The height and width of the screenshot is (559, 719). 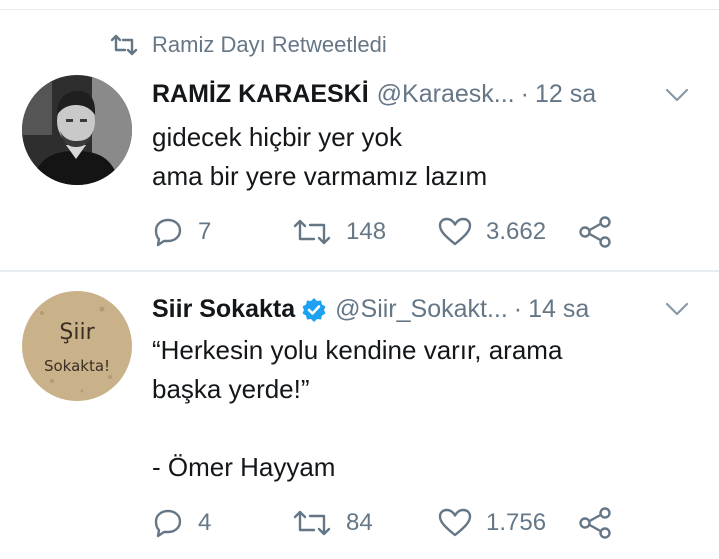 What do you see at coordinates (565, 94) in the screenshot?
I see `tweet-time: 12 sa` at bounding box center [565, 94].